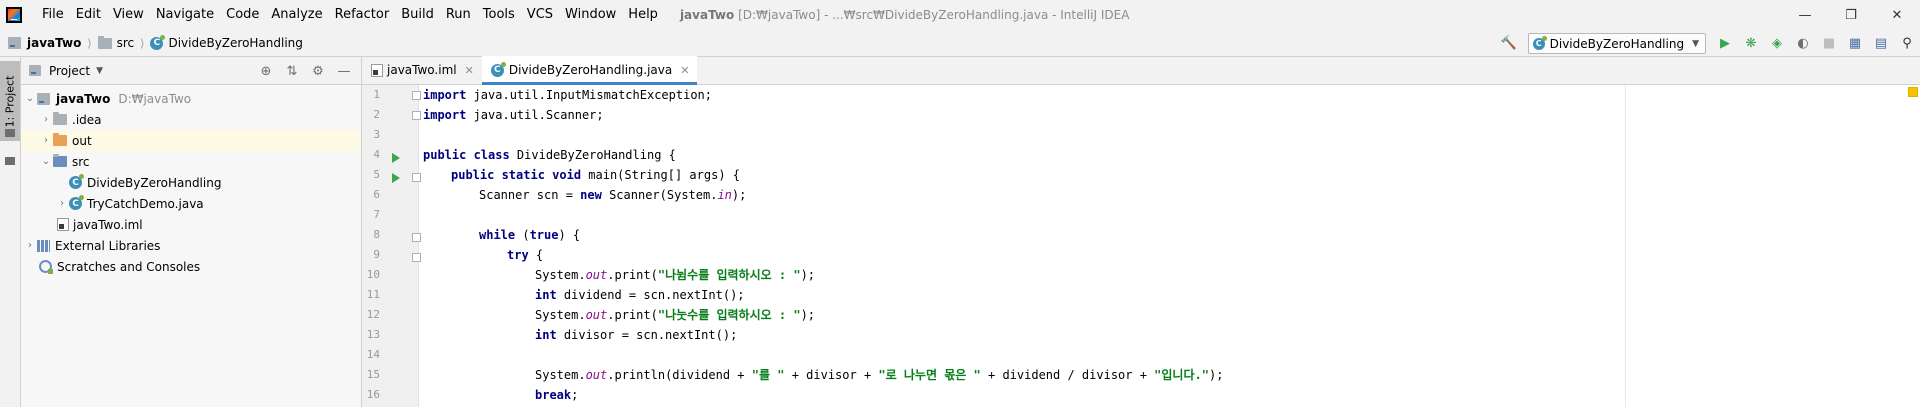 This screenshot has height=407, width=1920. Describe the element at coordinates (10, 133) in the screenshot. I see `folder-icon` at that location.